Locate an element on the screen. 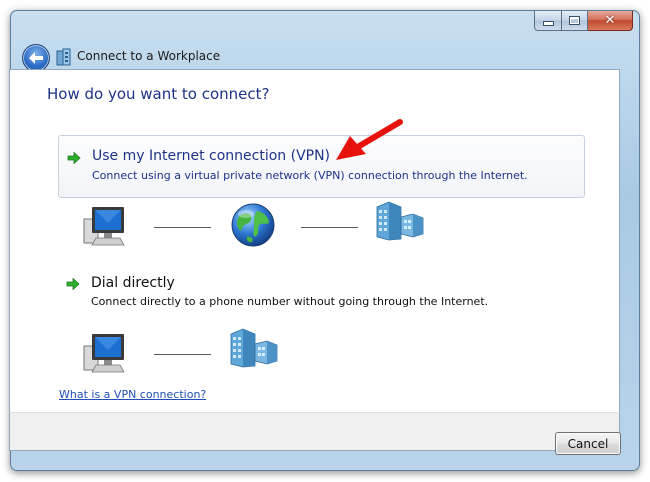 The height and width of the screenshot is (482, 650). window-title: Connect to a Workplace is located at coordinates (149, 56).